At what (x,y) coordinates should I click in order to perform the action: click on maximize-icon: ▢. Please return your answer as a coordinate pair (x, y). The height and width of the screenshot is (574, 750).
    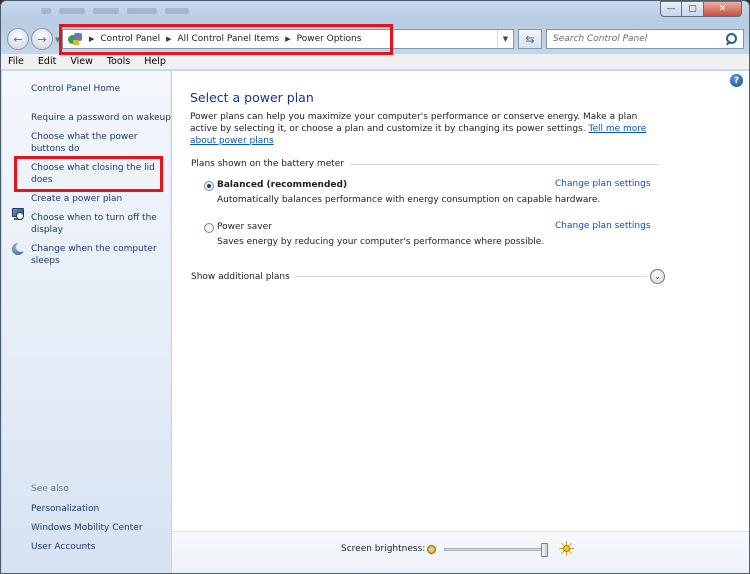
    Looking at the image, I should click on (692, 9).